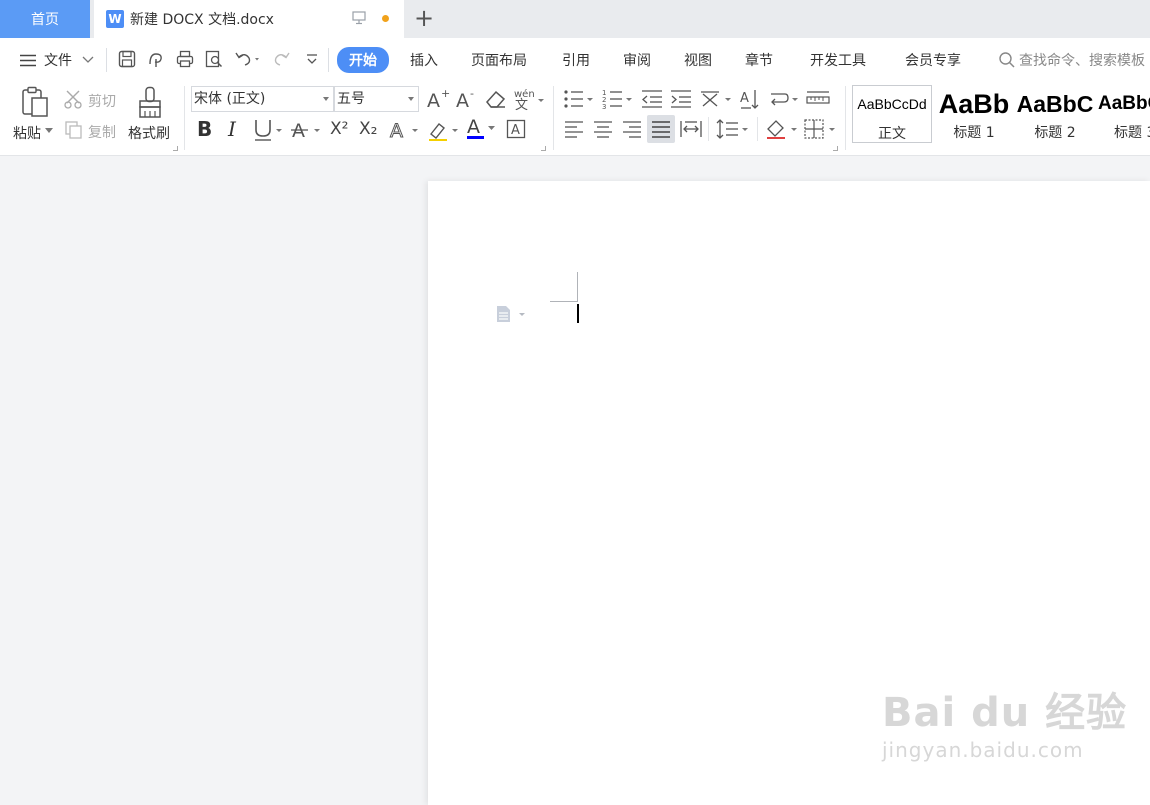 Image resolution: width=1150 pixels, height=805 pixels. I want to click on watermark-url: jingyan.baidu.com, so click(983, 750).